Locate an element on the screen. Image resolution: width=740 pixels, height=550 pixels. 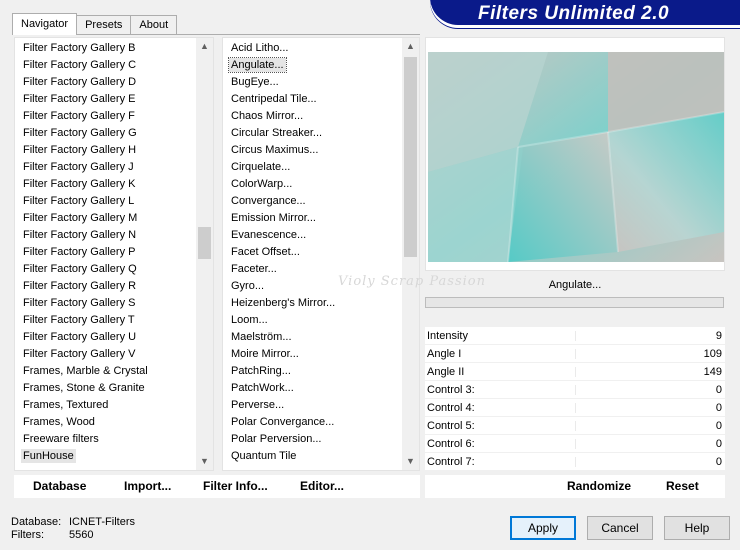
category-item: Frames, Textured is located at coordinates (105, 405).